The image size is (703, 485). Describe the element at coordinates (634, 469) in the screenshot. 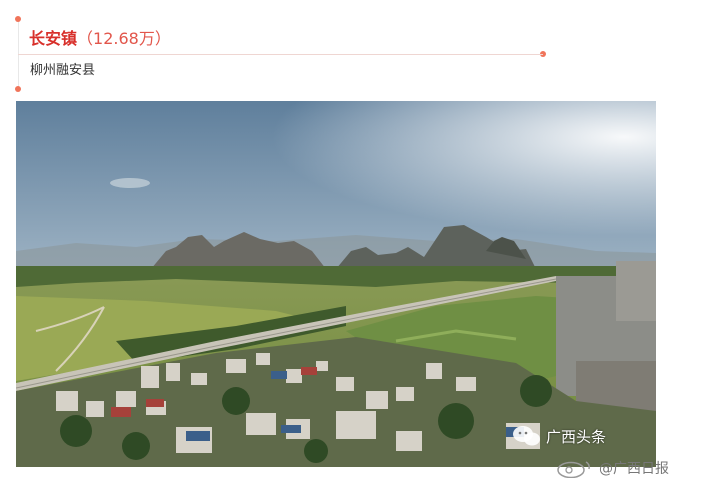

I see `weibo-watermark-text: @广西日报` at that location.